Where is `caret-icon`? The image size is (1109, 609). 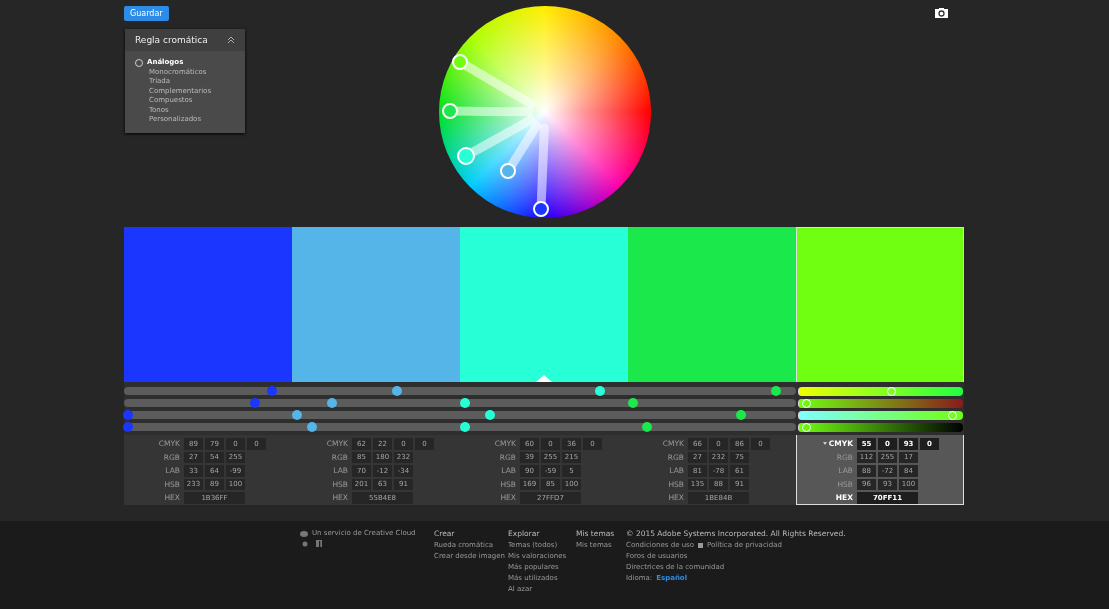 caret-icon is located at coordinates (824, 444).